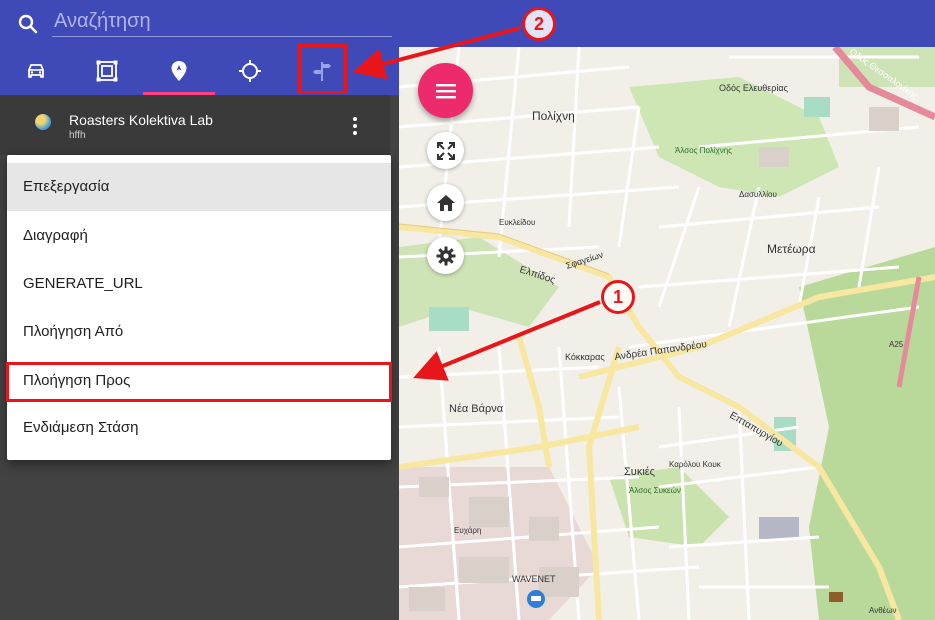 The height and width of the screenshot is (620, 935). I want to click on annotation-highlight-navigate-to, so click(199, 382).